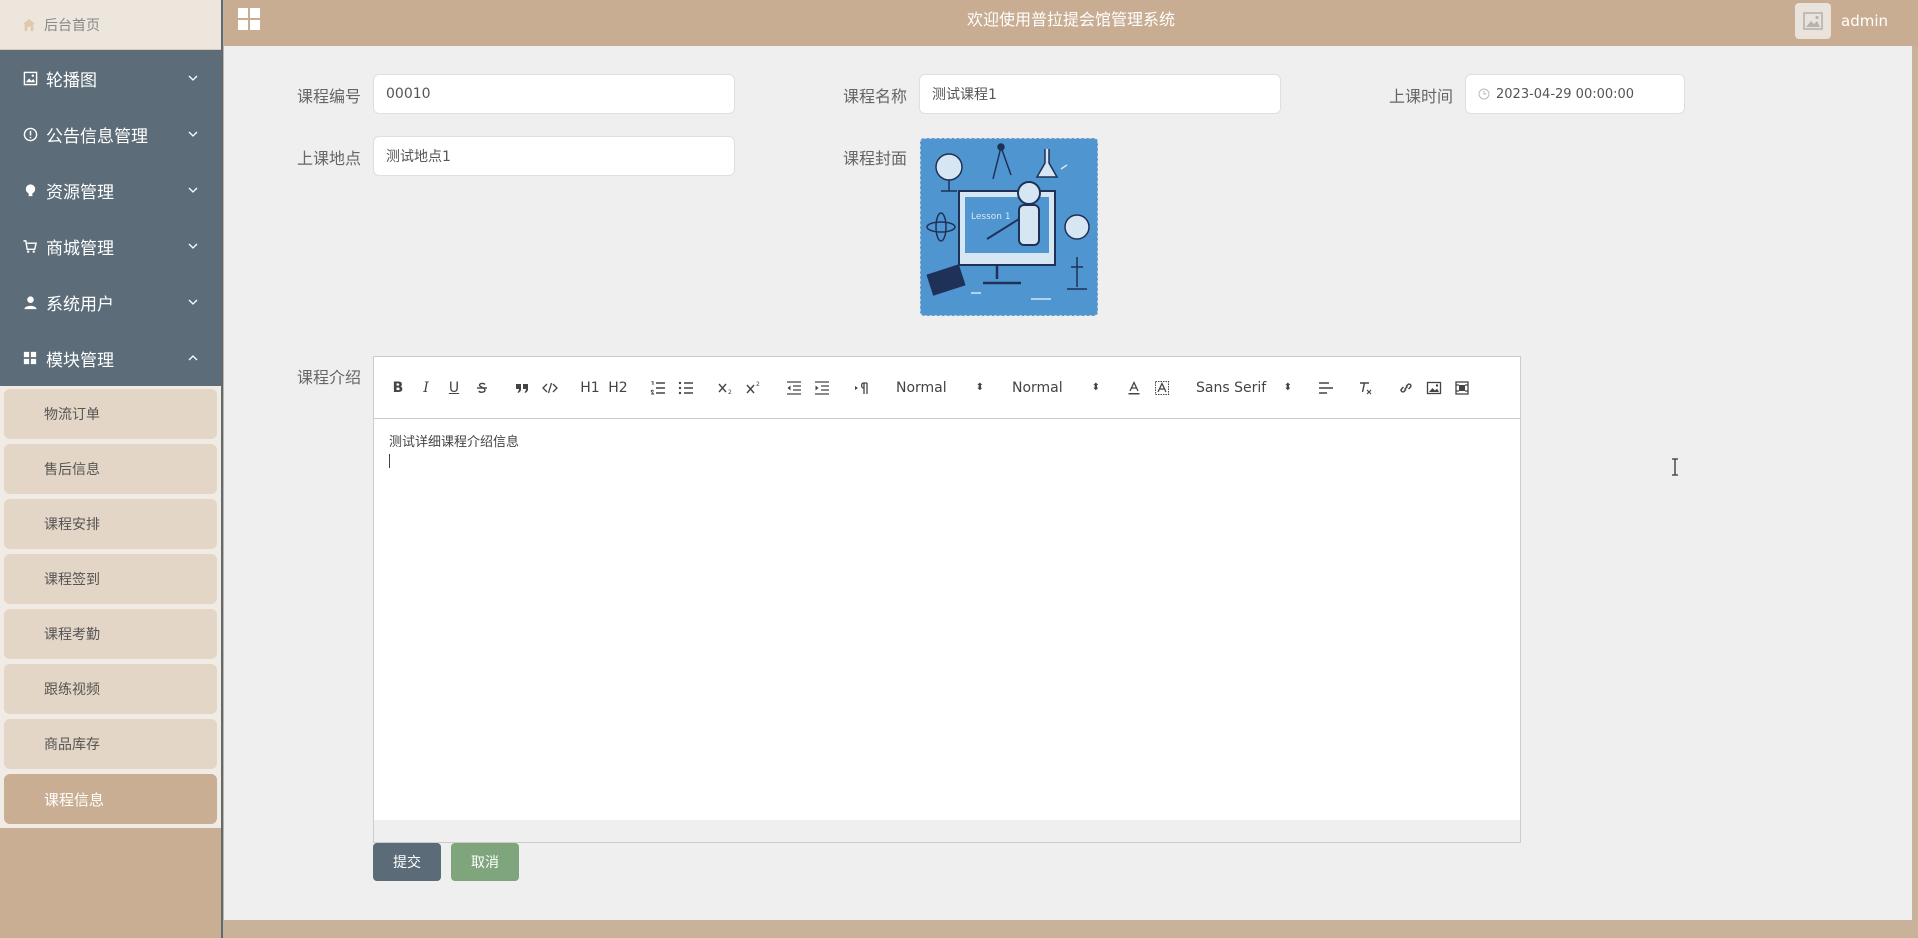 The height and width of the screenshot is (938, 1918). Describe the element at coordinates (454, 442) in the screenshot. I see `intro-text: 测试详细课程介绍信息` at that location.